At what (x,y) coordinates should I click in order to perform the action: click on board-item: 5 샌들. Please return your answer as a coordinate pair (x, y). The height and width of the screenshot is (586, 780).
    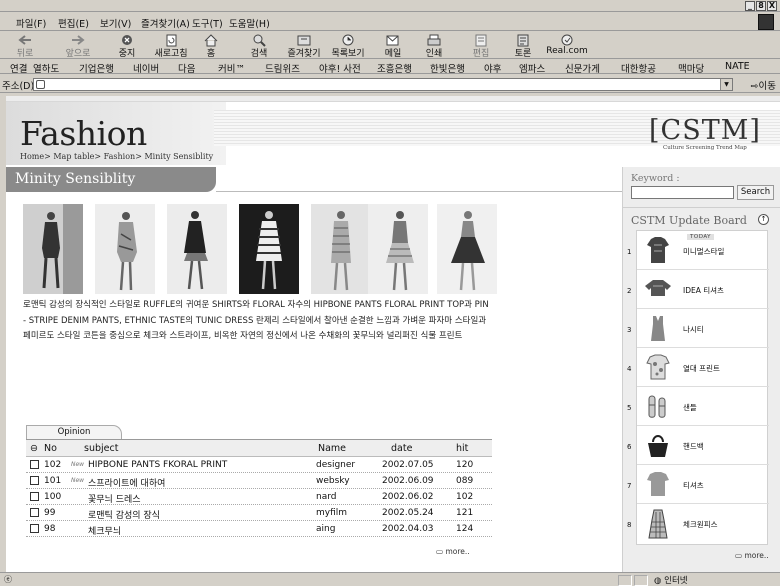
    Looking at the image, I should click on (698, 406).